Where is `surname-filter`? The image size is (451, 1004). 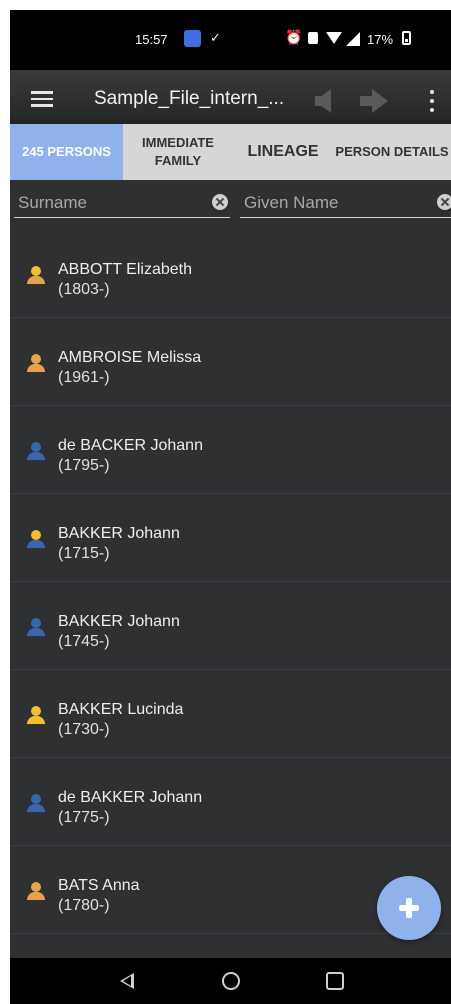 surname-filter is located at coordinates (122, 204).